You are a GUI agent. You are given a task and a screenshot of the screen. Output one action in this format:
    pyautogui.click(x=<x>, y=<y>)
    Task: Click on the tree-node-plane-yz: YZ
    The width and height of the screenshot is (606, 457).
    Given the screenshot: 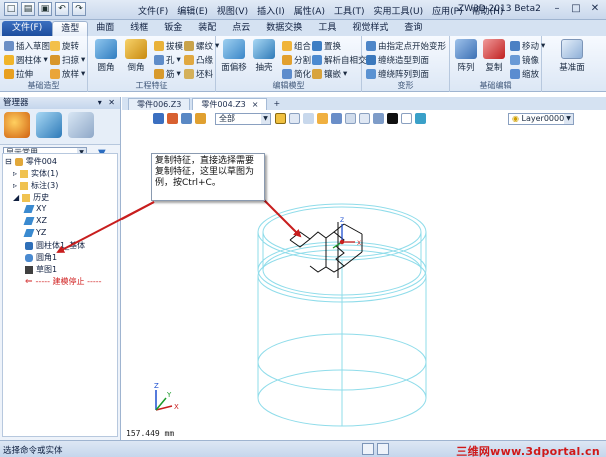 What is the action you would take?
    pyautogui.click(x=34, y=232)
    